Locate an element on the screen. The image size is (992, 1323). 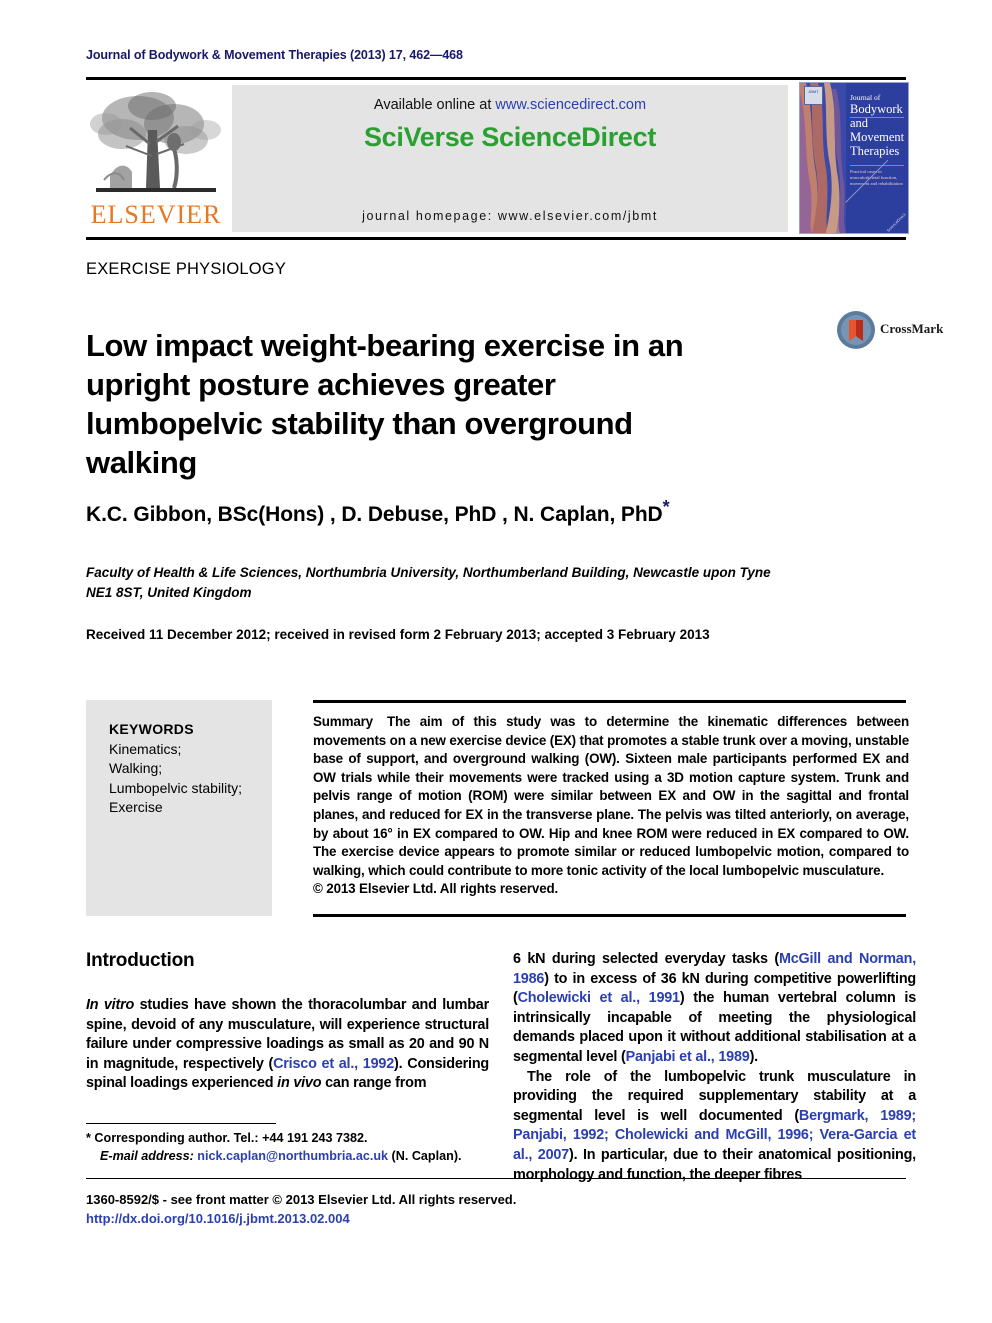
keywords-heading: KEYWORDS is located at coordinates (151, 729).